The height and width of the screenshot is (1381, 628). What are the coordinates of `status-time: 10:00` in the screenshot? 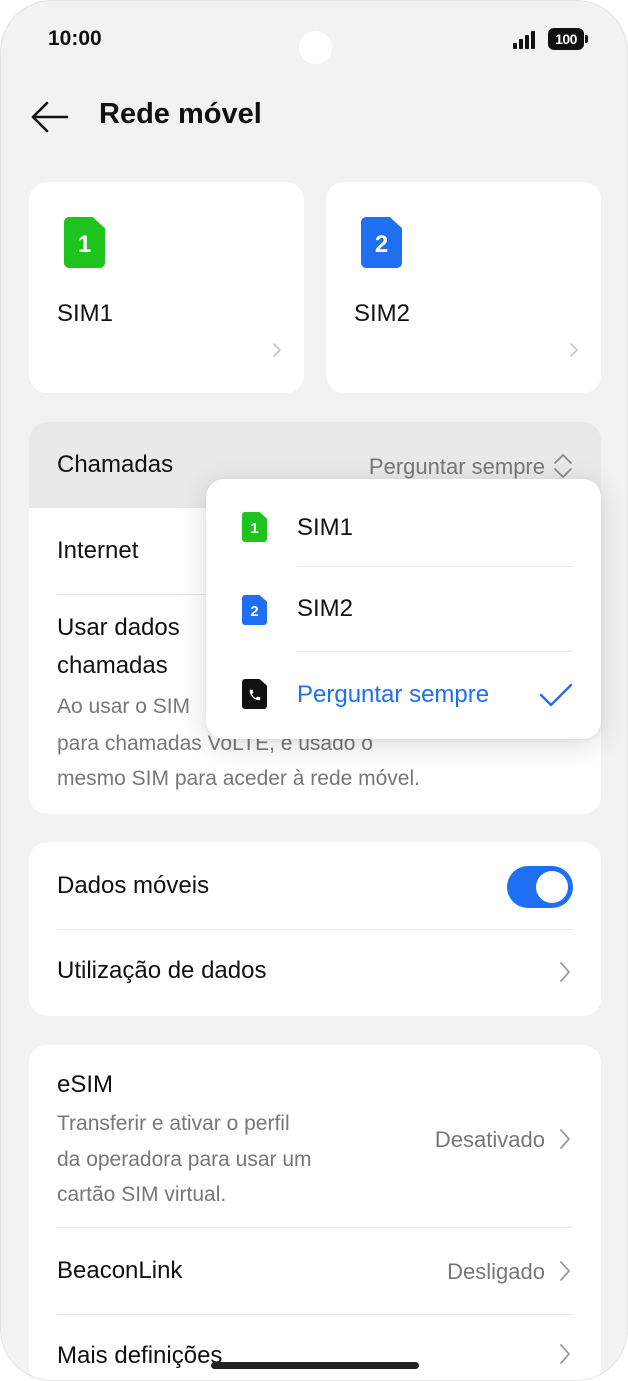 It's located at (75, 38).